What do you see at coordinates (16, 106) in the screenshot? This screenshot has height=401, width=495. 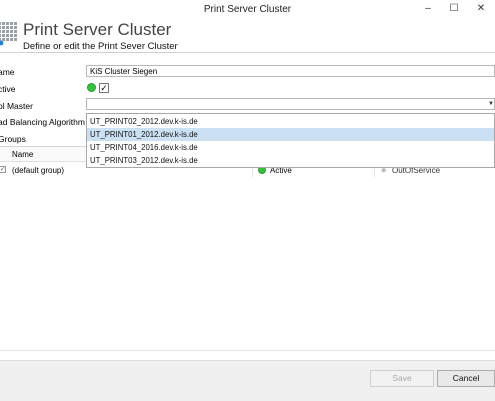 I see `pool-master-label: ol Master` at bounding box center [16, 106].